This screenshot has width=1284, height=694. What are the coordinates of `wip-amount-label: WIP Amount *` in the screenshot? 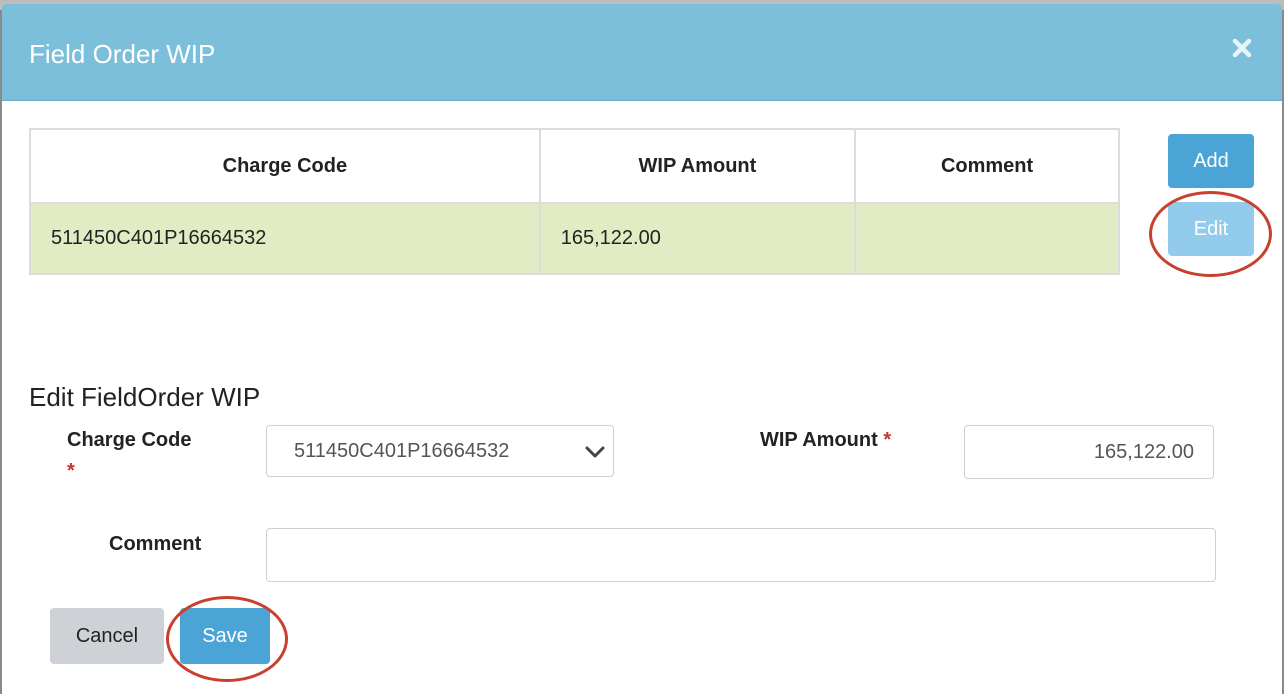 It's located at (825, 440).